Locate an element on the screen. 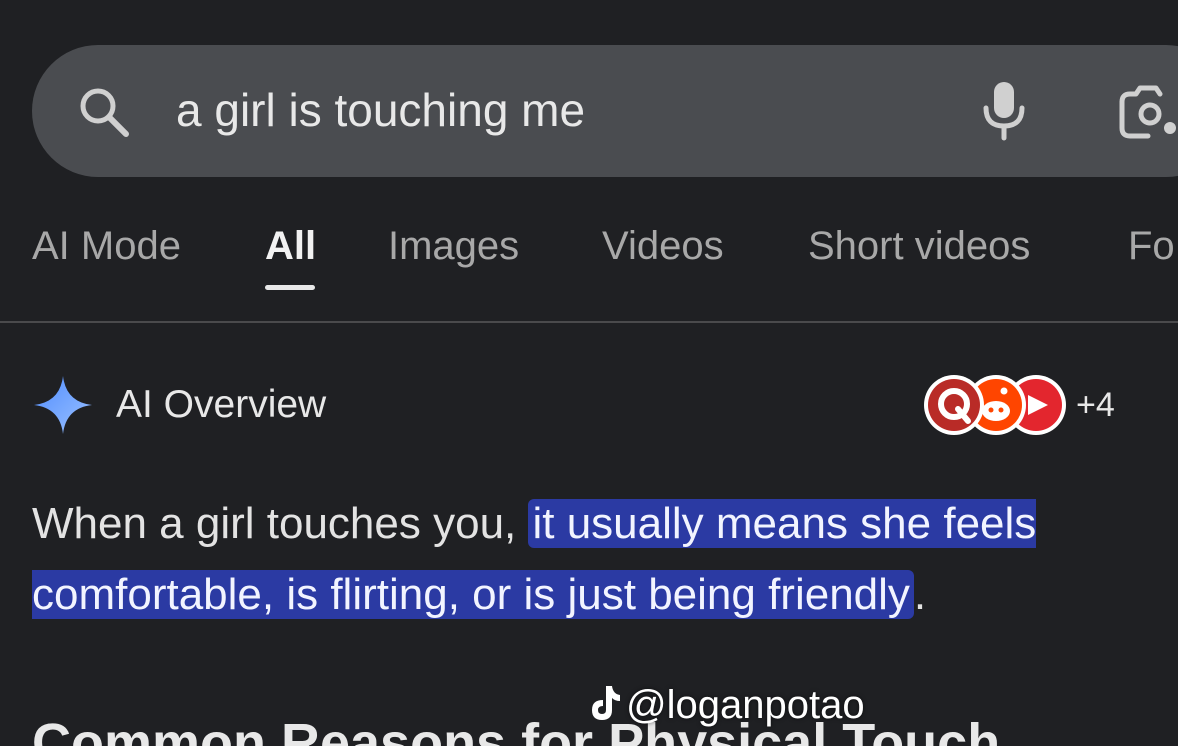 This screenshot has width=1178, height=746. active-tab-indicator is located at coordinates (290, 287).